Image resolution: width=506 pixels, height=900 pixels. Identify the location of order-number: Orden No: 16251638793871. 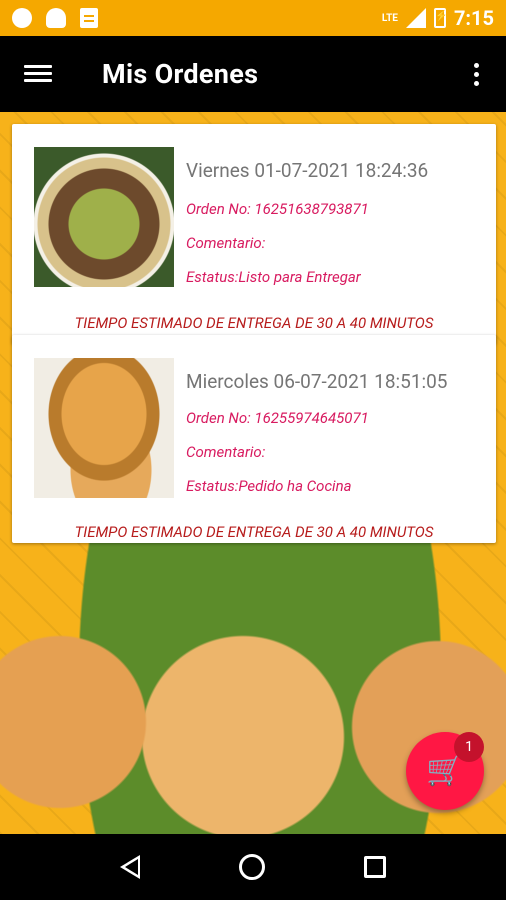
(277, 209).